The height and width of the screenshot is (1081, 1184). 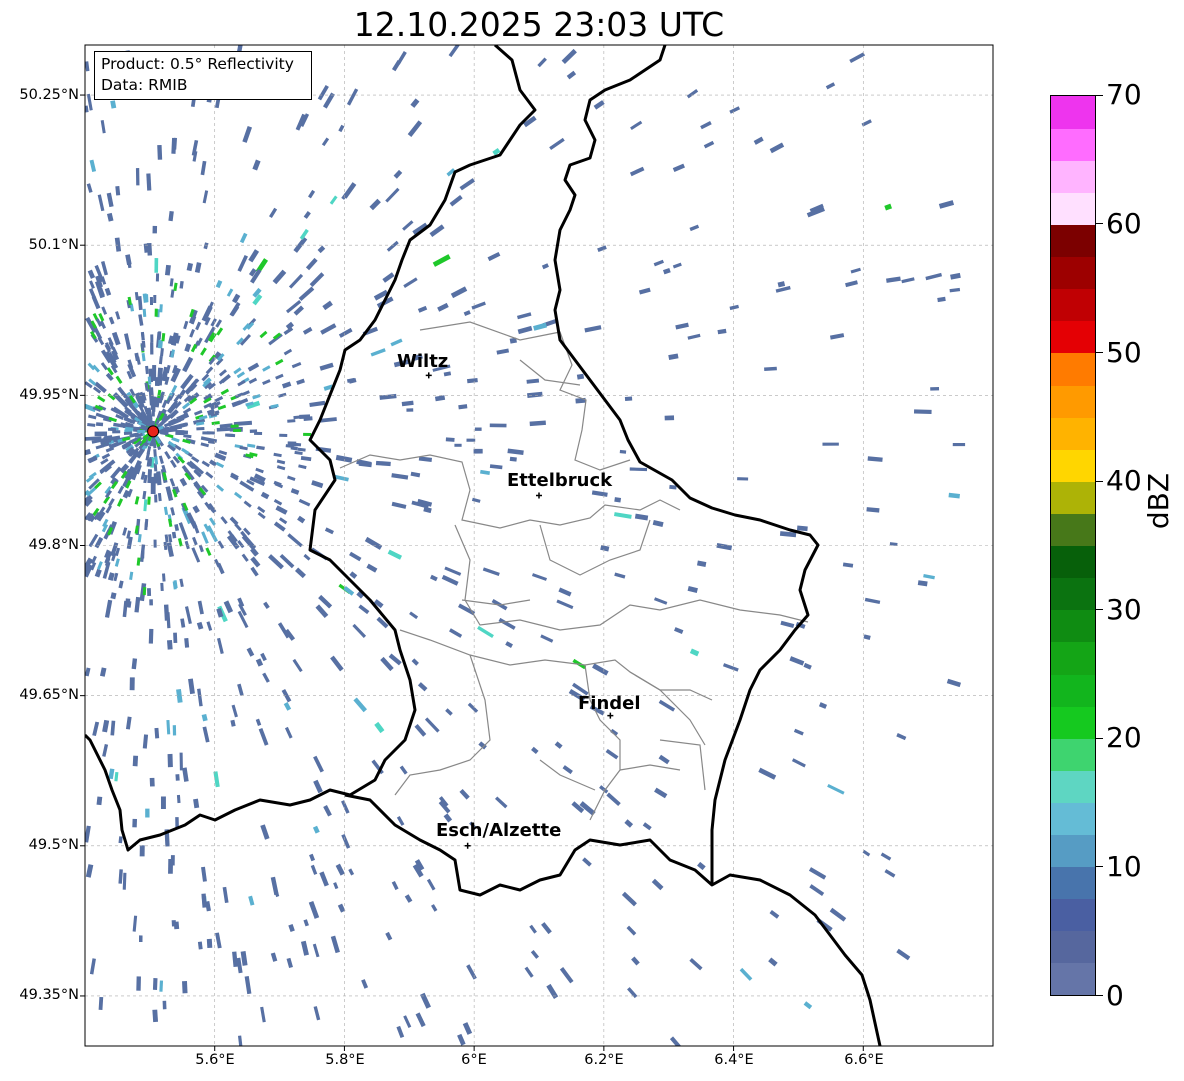 I want to click on city-marker, so click(x=467, y=845).